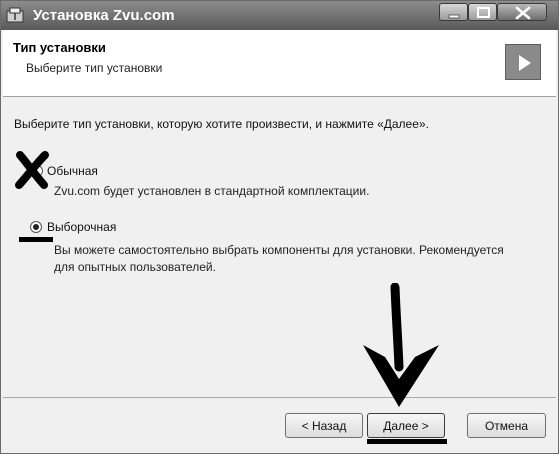 This screenshot has height=454, width=559. What do you see at coordinates (279, 15) in the screenshot?
I see `title-bar: Установка Zvu.com` at bounding box center [279, 15].